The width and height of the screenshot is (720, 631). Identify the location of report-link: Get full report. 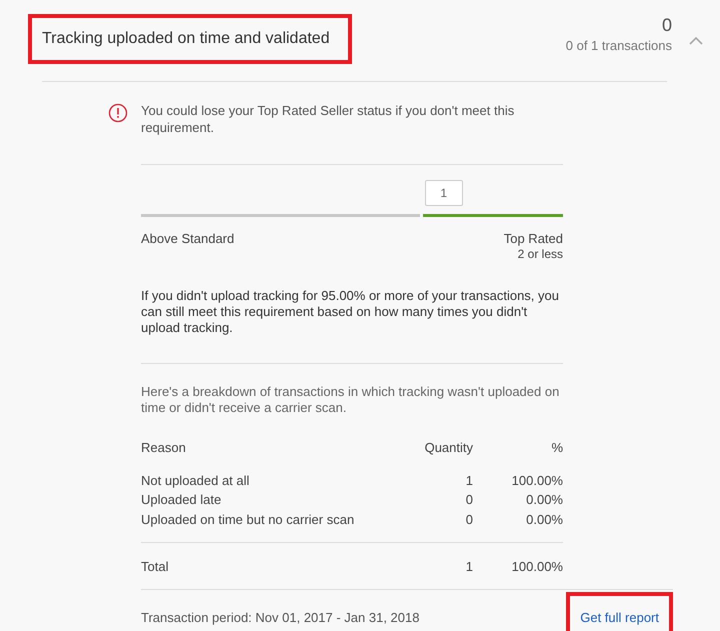
(619, 611).